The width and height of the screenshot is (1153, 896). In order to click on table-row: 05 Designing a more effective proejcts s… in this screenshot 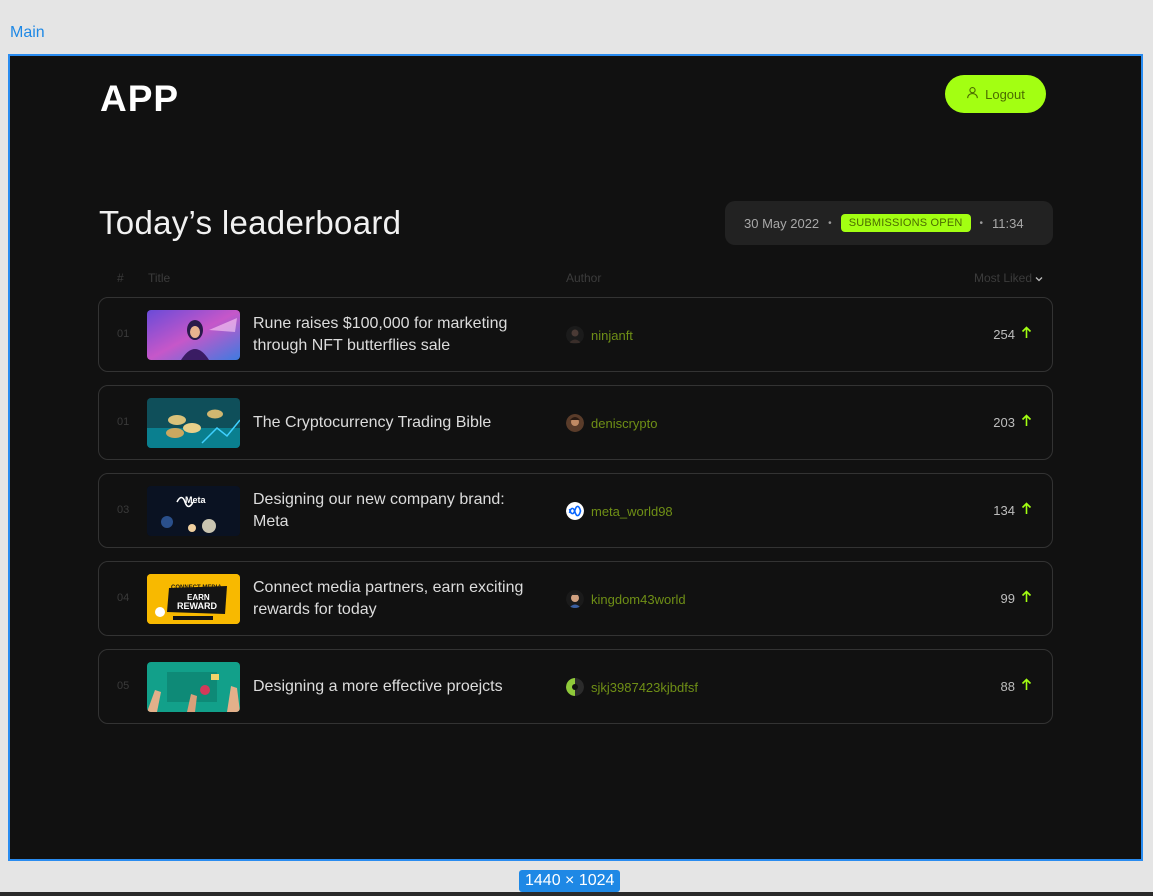, I will do `click(575, 686)`.